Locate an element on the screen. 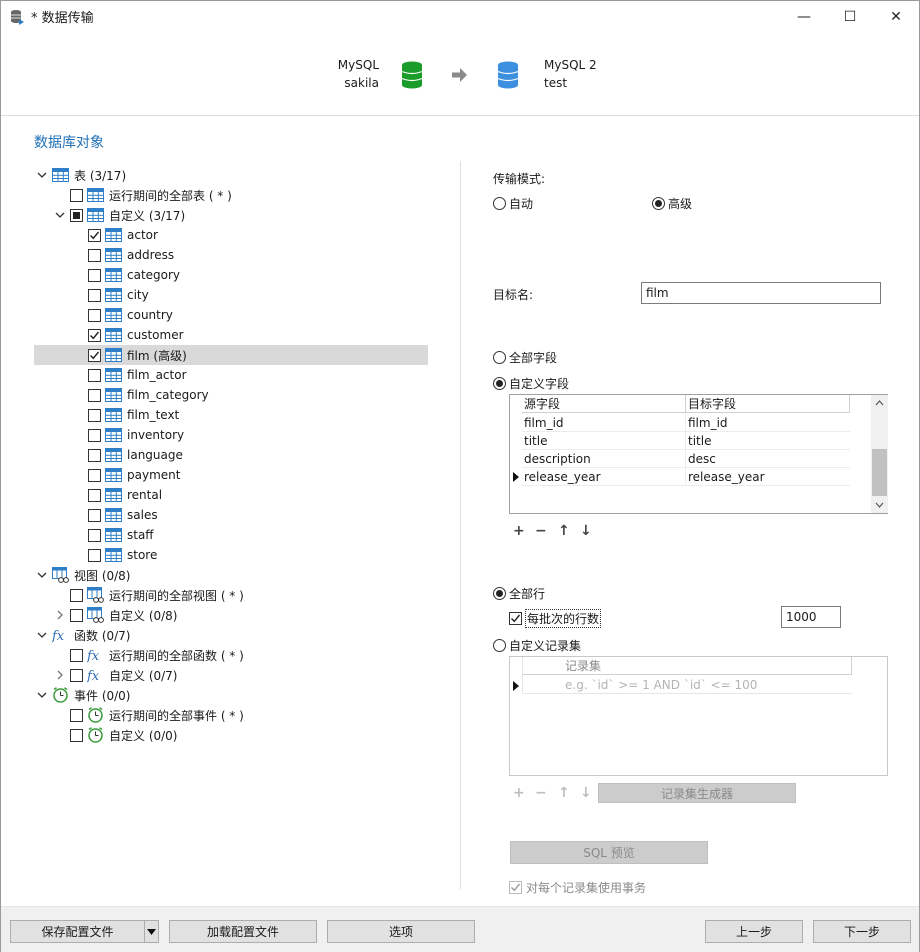 Image resolution: width=920 pixels, height=952 pixels. maximize-button: ☐ is located at coordinates (850, 16).